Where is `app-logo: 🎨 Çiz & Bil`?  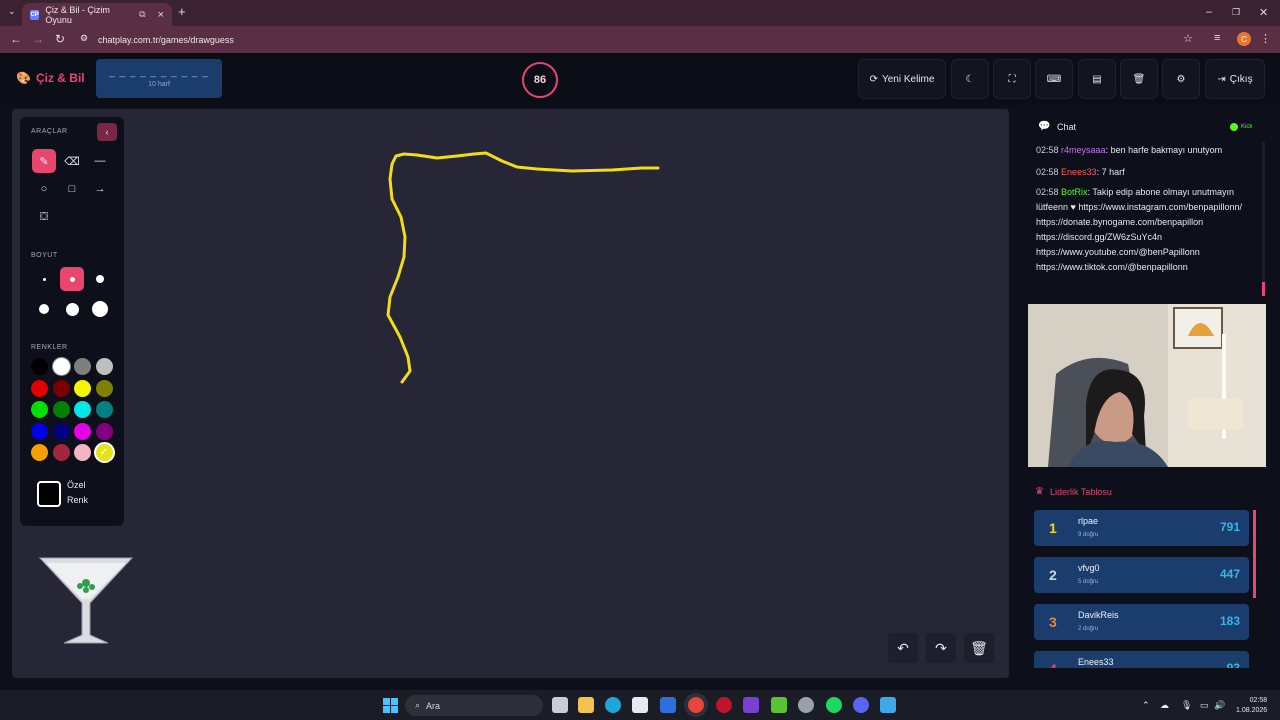 app-logo: 🎨 Çiz & Bil is located at coordinates (50, 78).